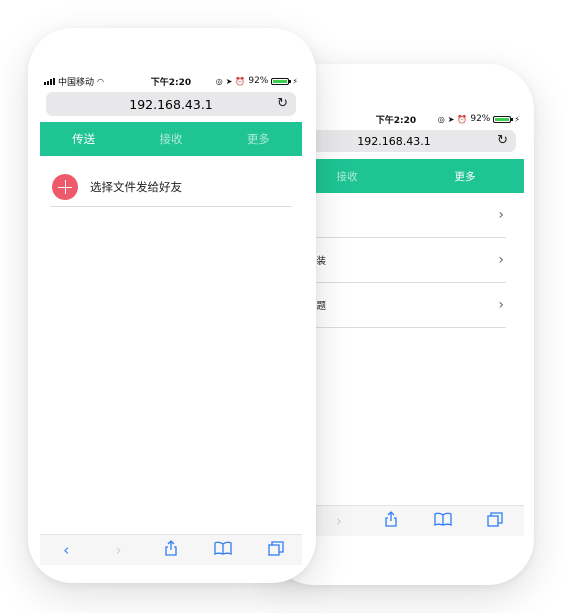 The image size is (563, 613). I want to click on add-icon, so click(65, 187).